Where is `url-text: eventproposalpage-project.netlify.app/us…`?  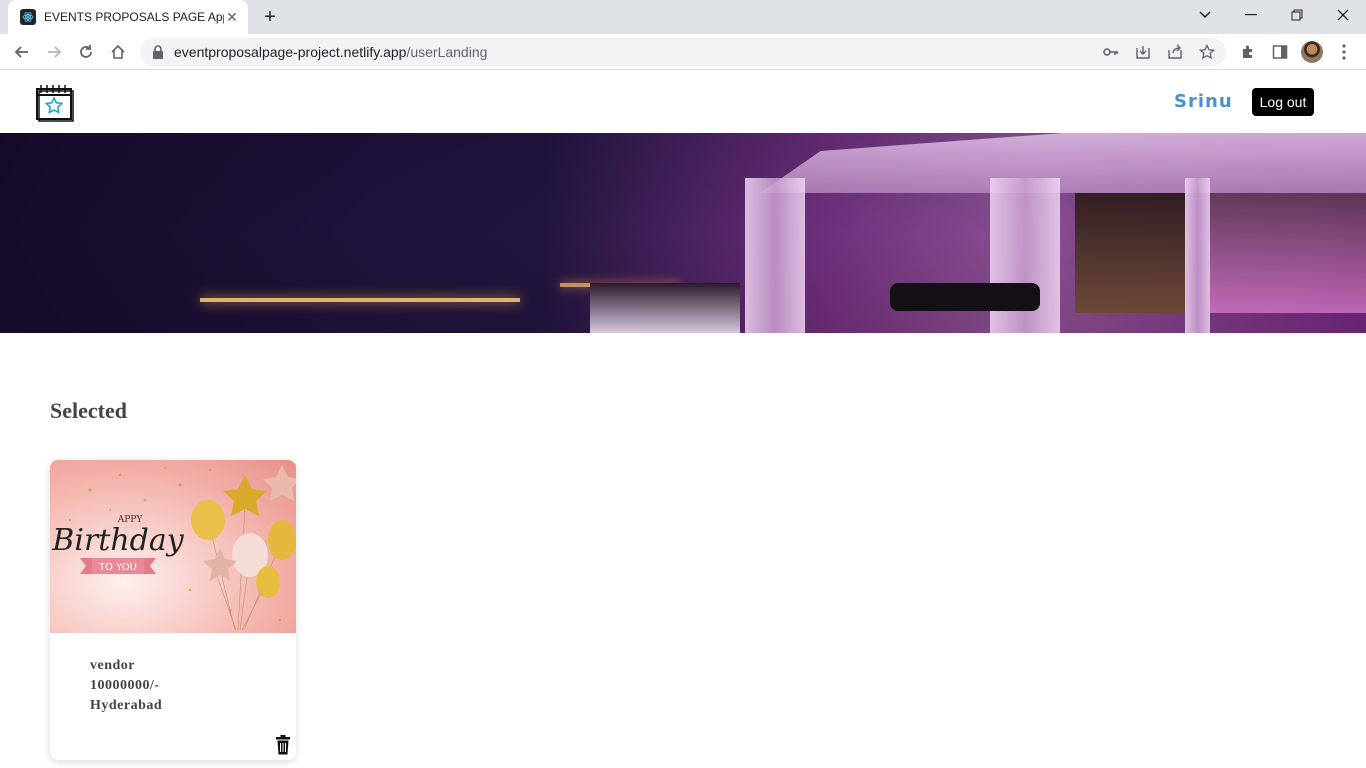
url-text: eventproposalpage-project.netlify.app/us… is located at coordinates (330, 52).